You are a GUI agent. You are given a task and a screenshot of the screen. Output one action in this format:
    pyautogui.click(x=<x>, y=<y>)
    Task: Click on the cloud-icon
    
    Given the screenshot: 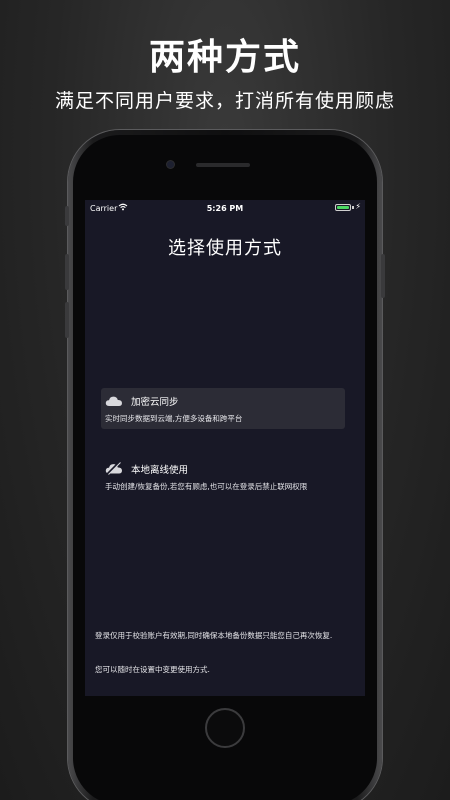 What is the action you would take?
    pyautogui.click(x=115, y=401)
    